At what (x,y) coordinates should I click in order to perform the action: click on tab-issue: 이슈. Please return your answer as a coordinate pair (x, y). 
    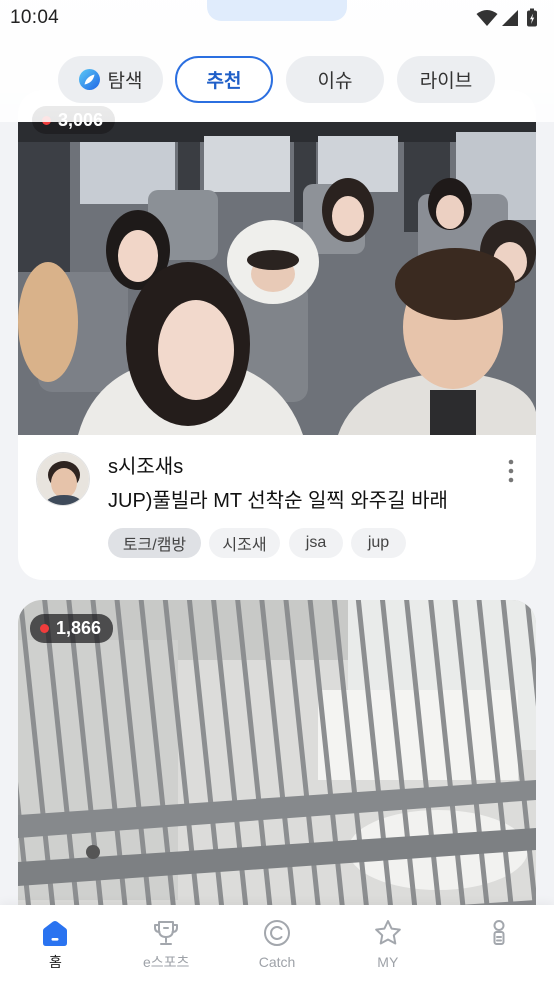
    Looking at the image, I should click on (335, 79).